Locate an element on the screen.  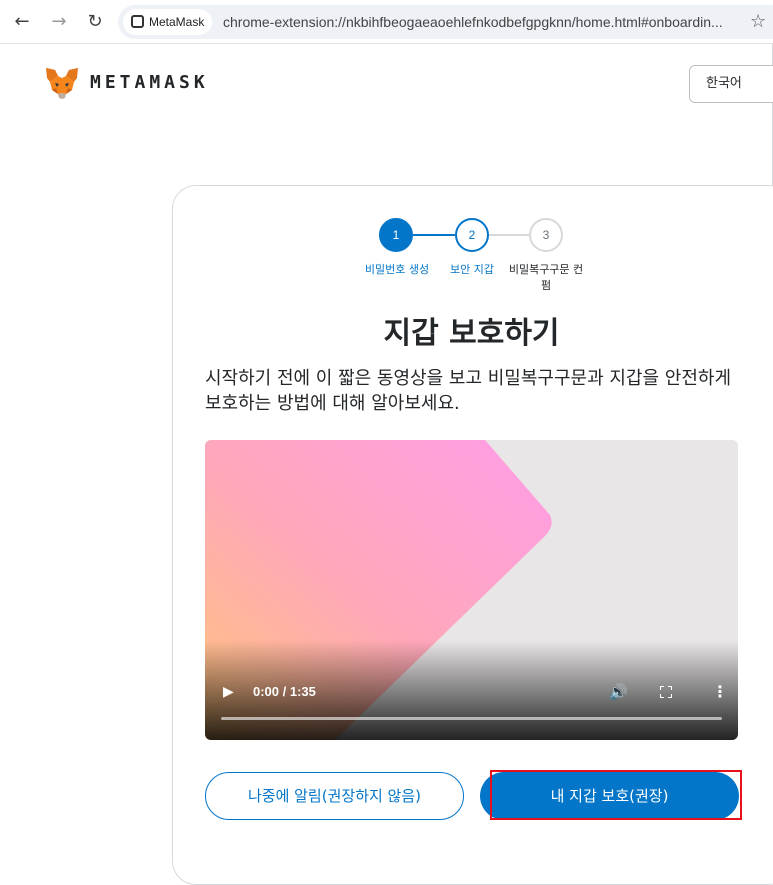
more-options-icon: ⋮ is located at coordinates (720, 692).